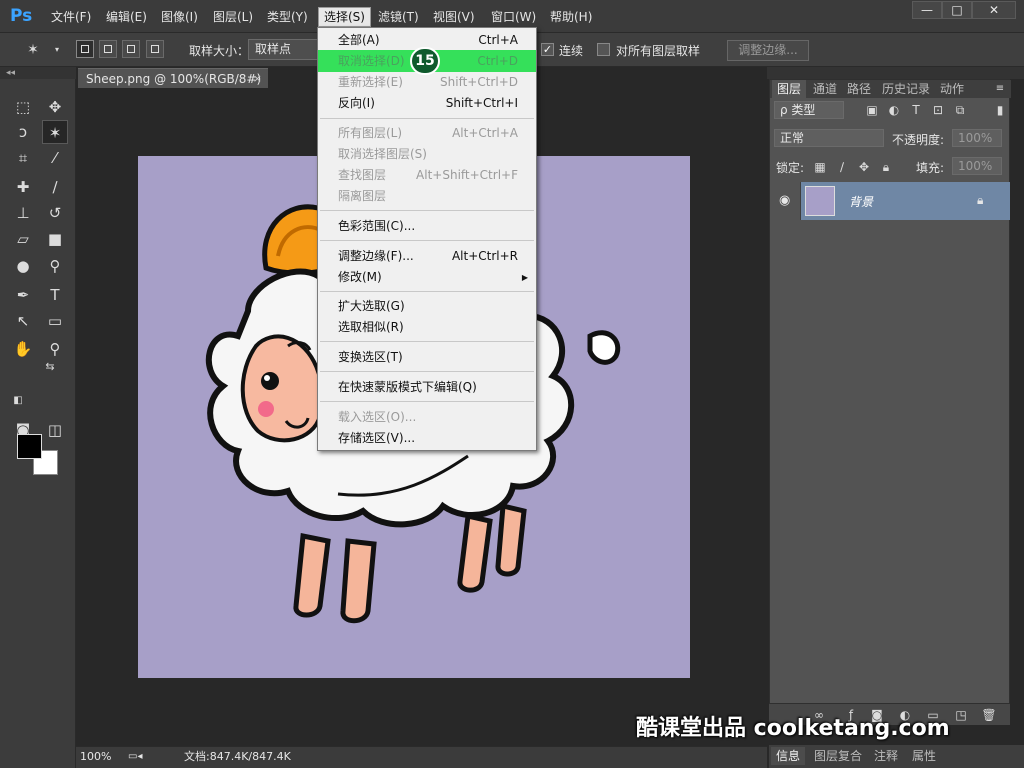 Image resolution: width=1024 pixels, height=768 pixels. What do you see at coordinates (864, 167) in the screenshot?
I see `lock-position-icon: ✥` at bounding box center [864, 167].